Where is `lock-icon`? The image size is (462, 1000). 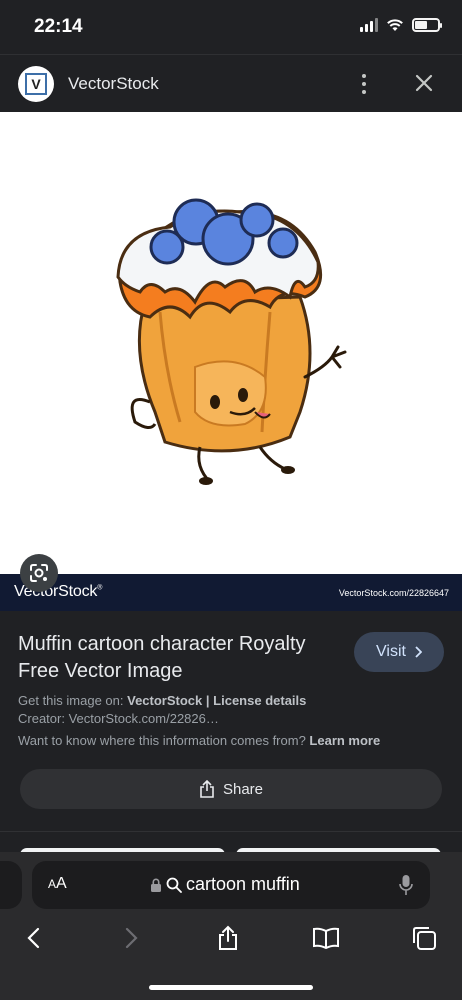 lock-icon is located at coordinates (156, 885).